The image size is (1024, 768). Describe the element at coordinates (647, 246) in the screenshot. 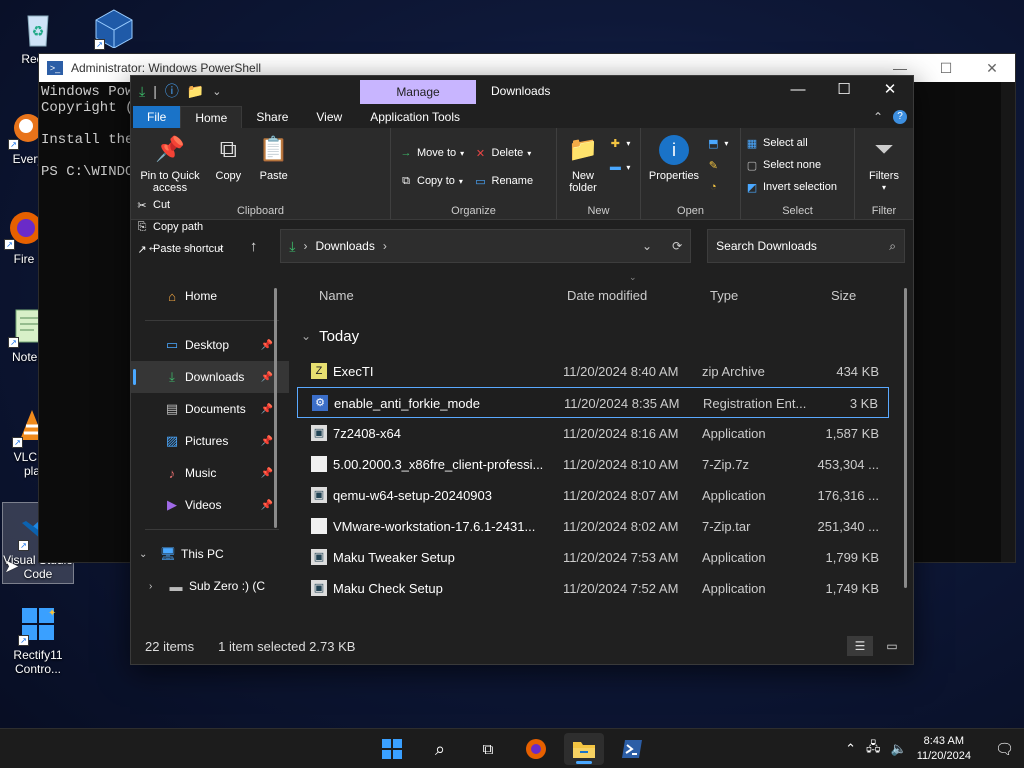

I see `address-history-dropdown: ⌄` at that location.